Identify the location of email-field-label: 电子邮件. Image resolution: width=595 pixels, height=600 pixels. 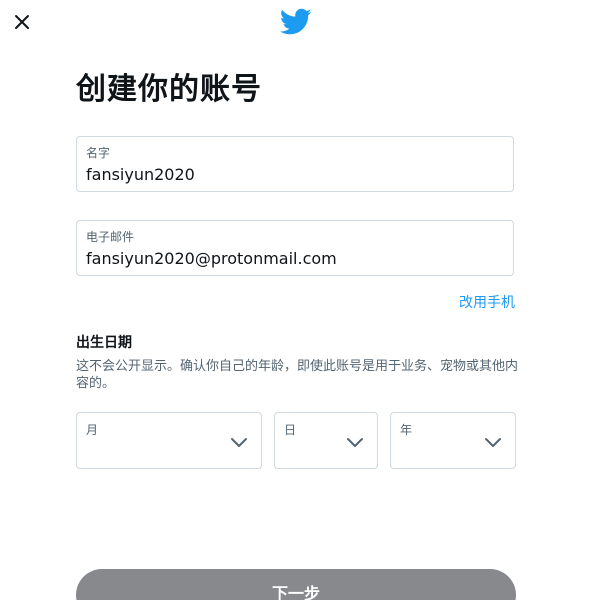
(110, 237).